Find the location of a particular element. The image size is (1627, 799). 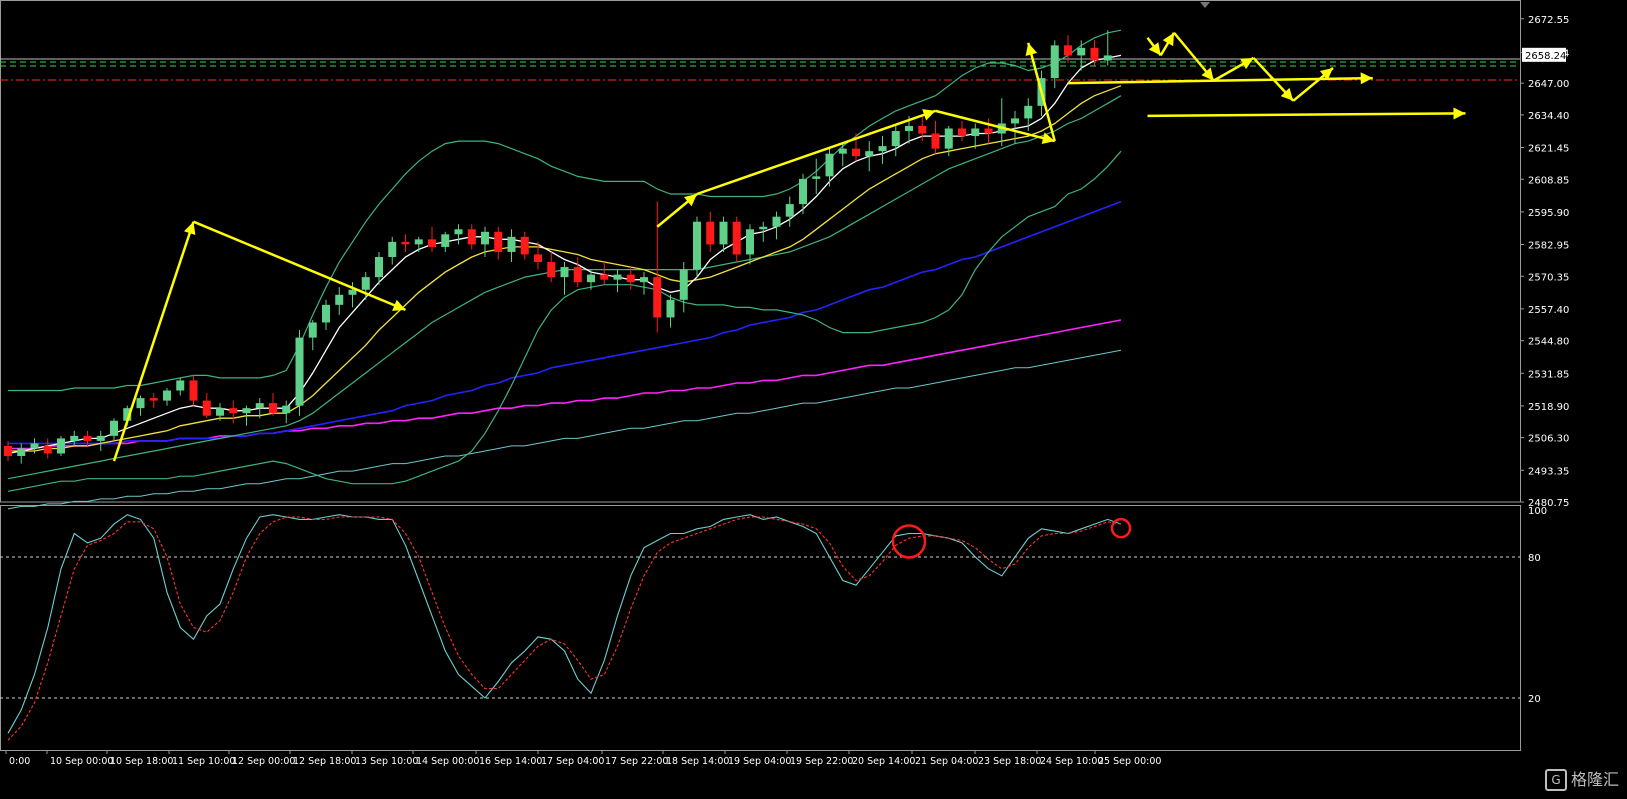

date-axis-label: 0:00 is located at coordinates (19, 761).